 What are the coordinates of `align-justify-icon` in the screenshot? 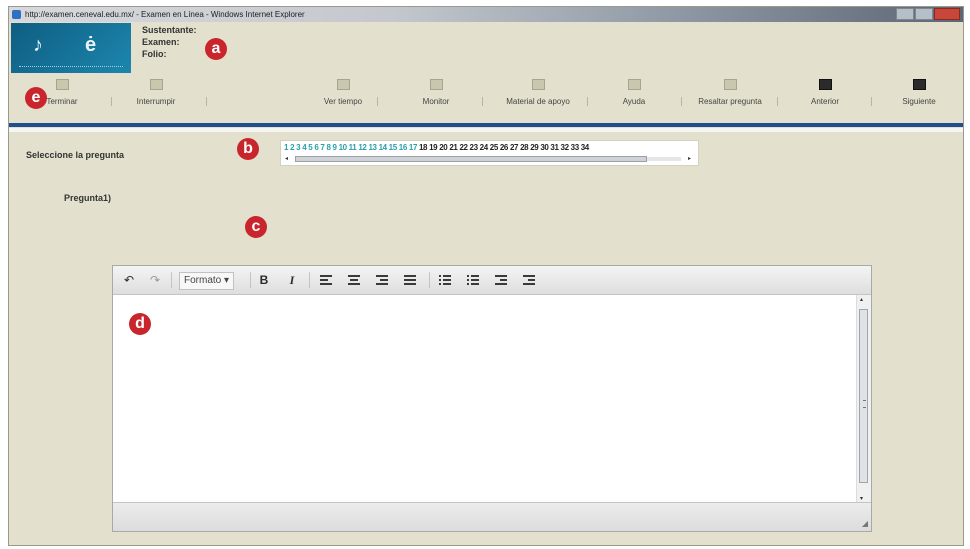 It's located at (410, 280).